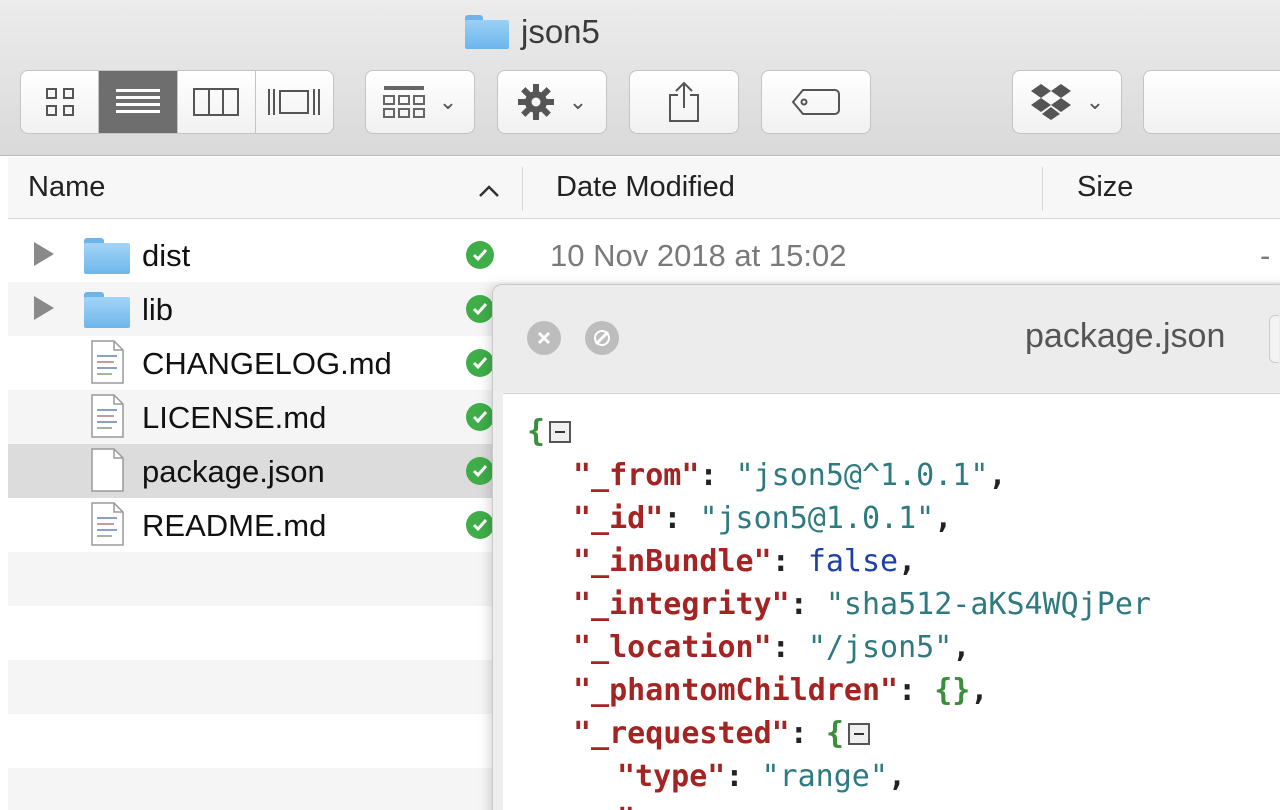 The width and height of the screenshot is (1280, 810). I want to click on share-icon, so click(684, 101).